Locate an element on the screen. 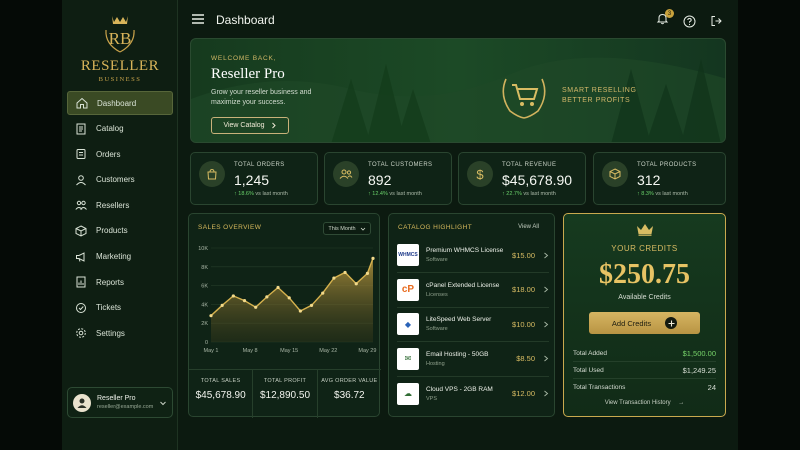  catalog-item-category: Hosting is located at coordinates (435, 363).